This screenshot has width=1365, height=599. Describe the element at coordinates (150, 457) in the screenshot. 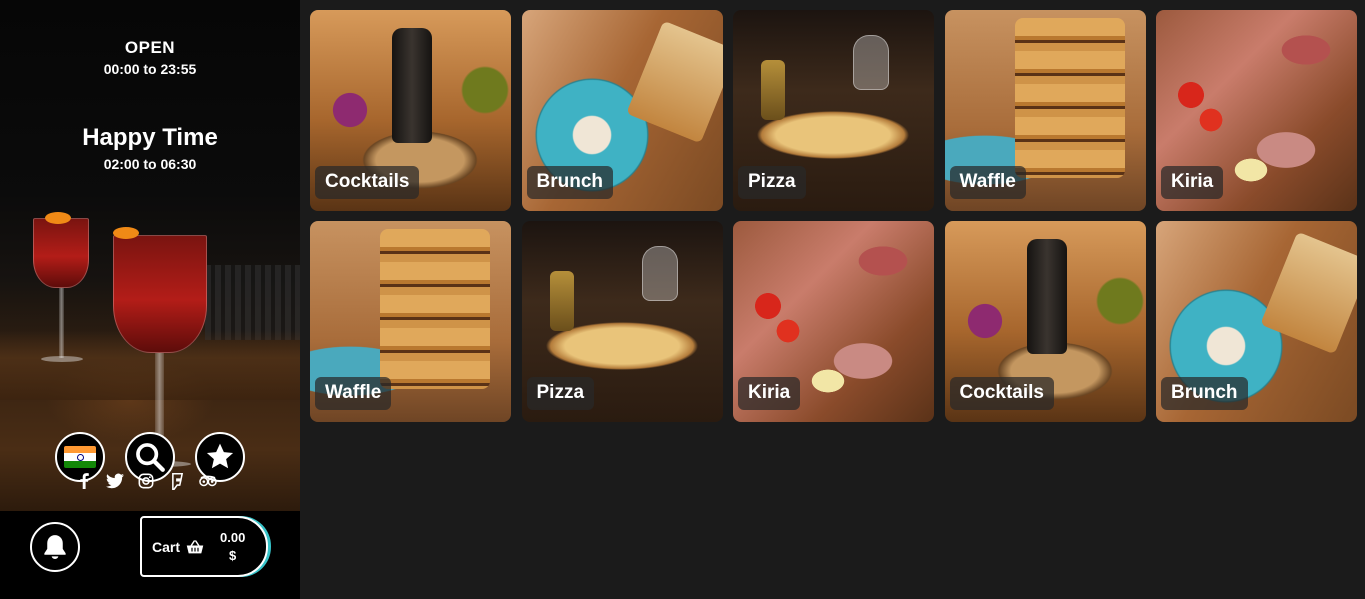

I see `search-icon` at that location.